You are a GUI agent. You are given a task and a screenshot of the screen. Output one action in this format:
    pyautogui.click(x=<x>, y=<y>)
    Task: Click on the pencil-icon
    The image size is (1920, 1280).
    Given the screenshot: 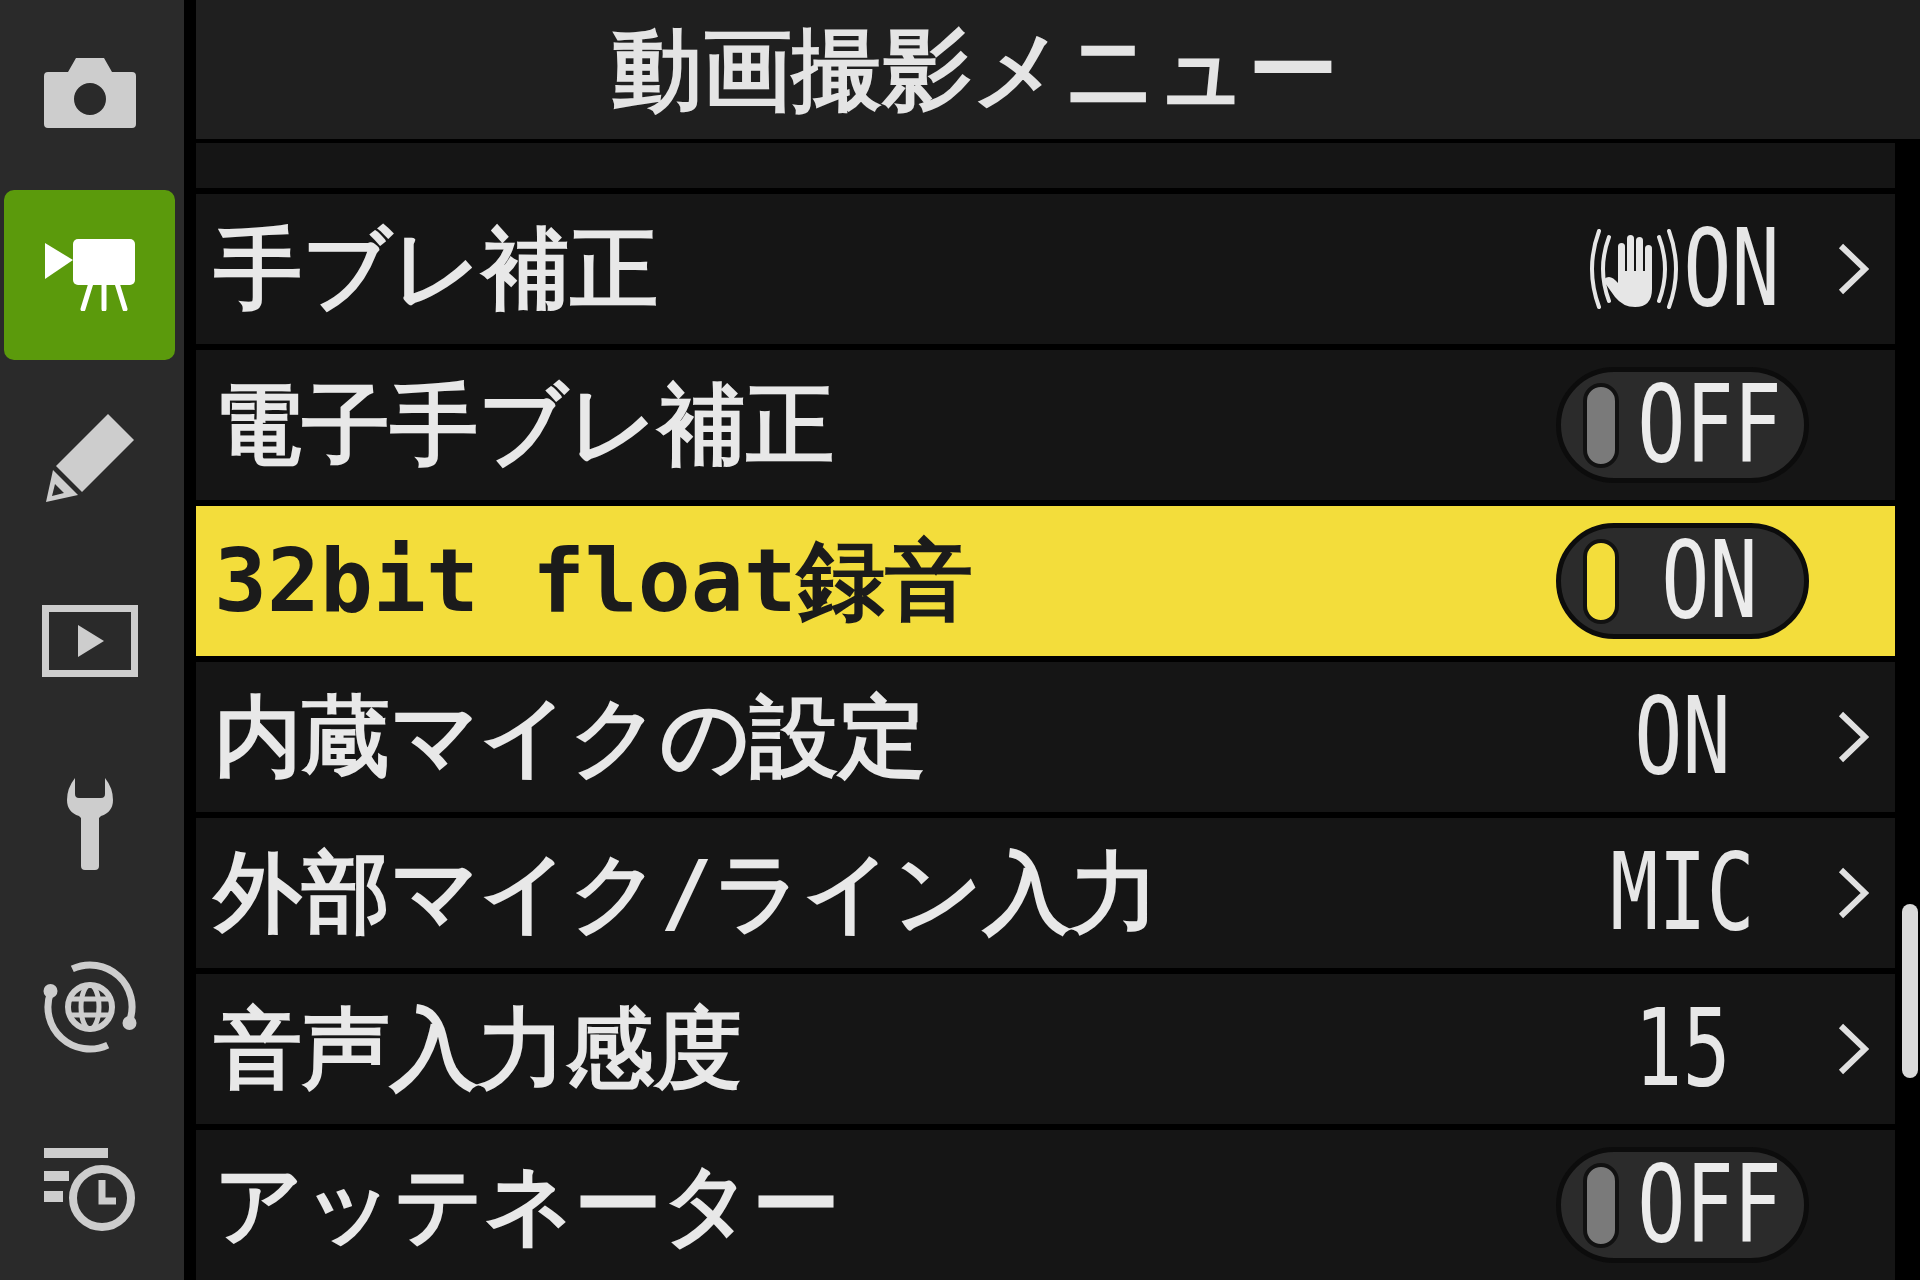 What is the action you would take?
    pyautogui.click(x=89, y=458)
    